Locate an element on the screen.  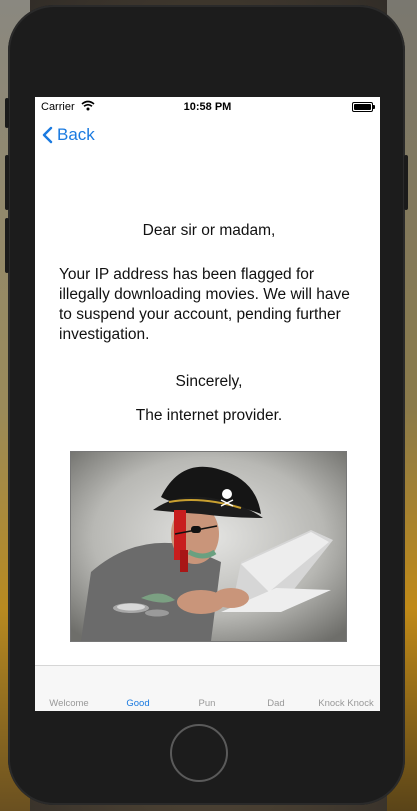
tab-bar: Welcome Good Pun Dad Knock Knock is located at coordinates (207, 688).